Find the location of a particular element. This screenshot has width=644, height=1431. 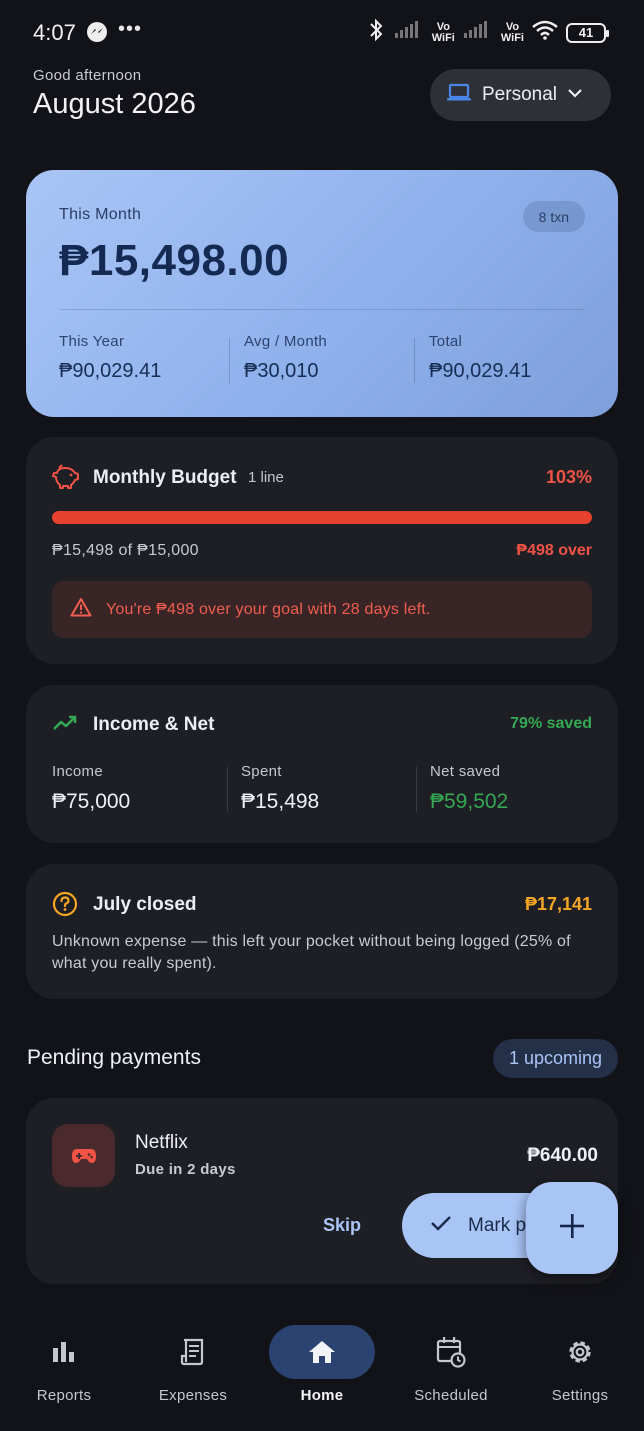

page-title: August 2026 is located at coordinates (114, 104).